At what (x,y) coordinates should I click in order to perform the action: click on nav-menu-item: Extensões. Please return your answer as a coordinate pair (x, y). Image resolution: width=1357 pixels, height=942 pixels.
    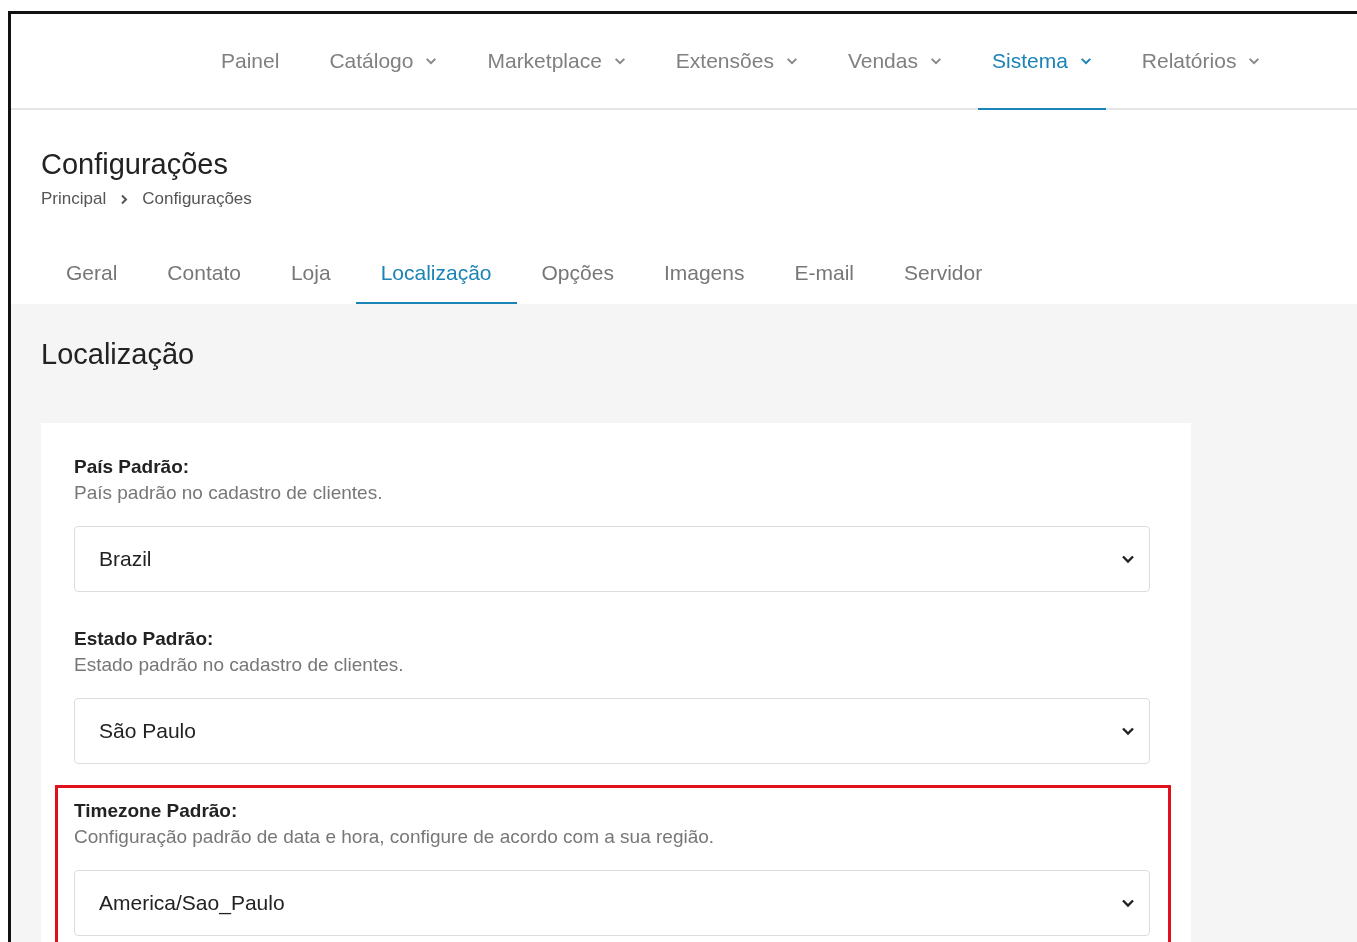
    Looking at the image, I should click on (736, 62).